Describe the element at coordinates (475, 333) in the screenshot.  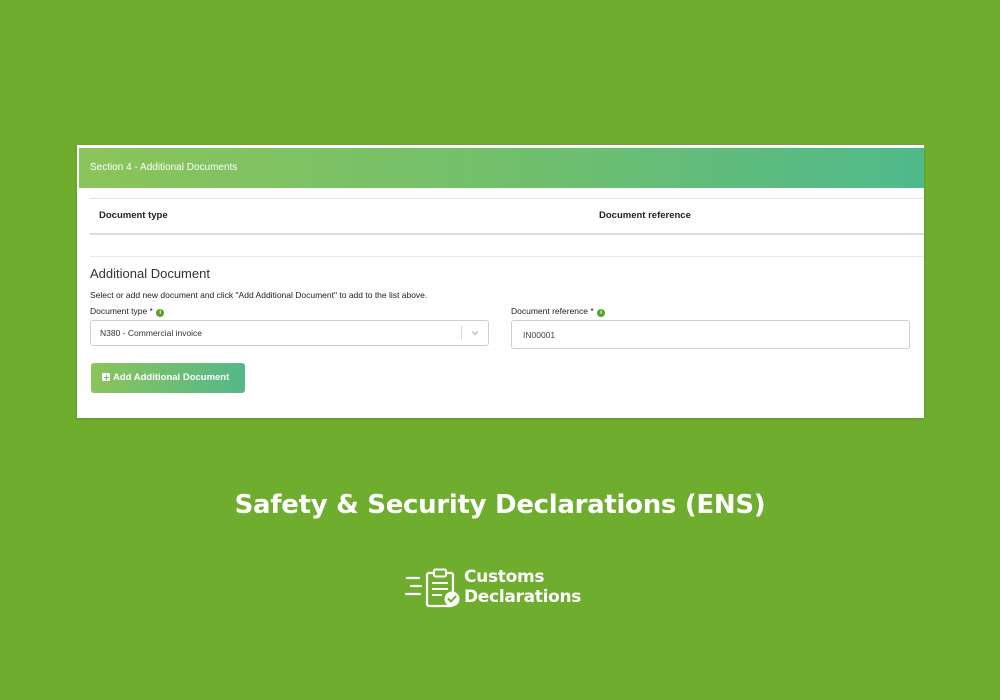
I see `chevron-down-icon` at that location.